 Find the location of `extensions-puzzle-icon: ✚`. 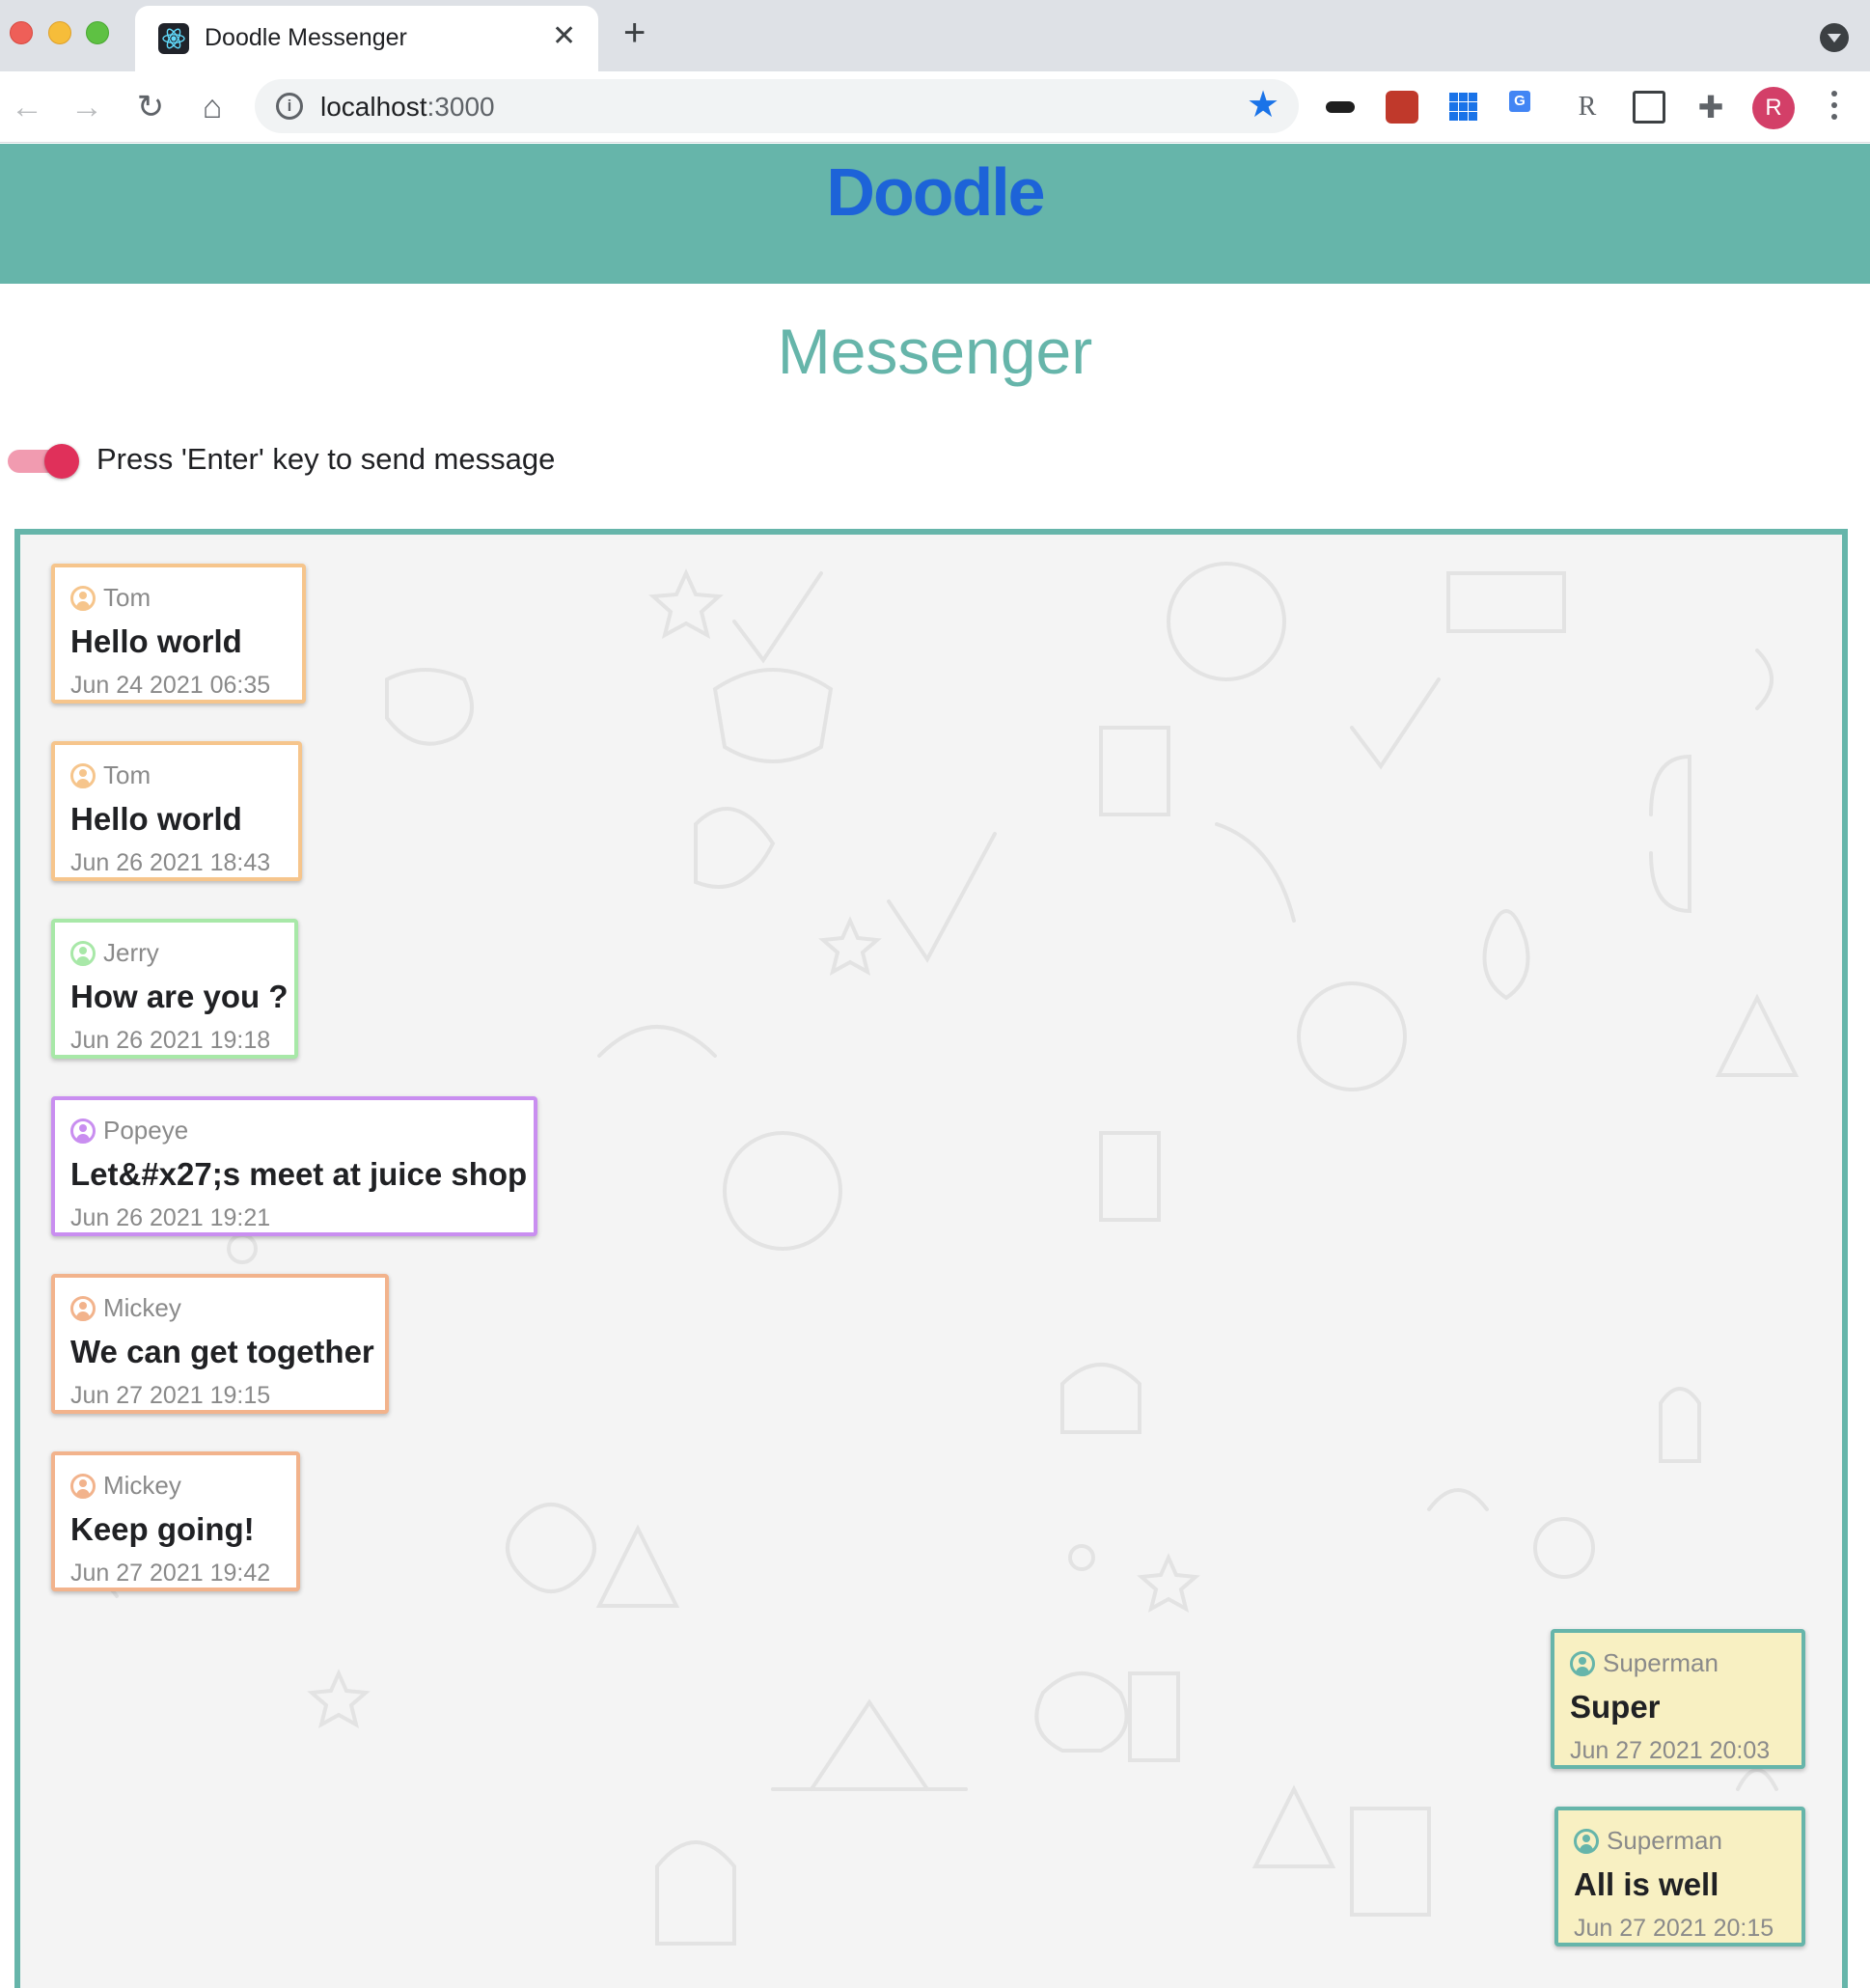

extensions-puzzle-icon: ✚ is located at coordinates (1710, 107).